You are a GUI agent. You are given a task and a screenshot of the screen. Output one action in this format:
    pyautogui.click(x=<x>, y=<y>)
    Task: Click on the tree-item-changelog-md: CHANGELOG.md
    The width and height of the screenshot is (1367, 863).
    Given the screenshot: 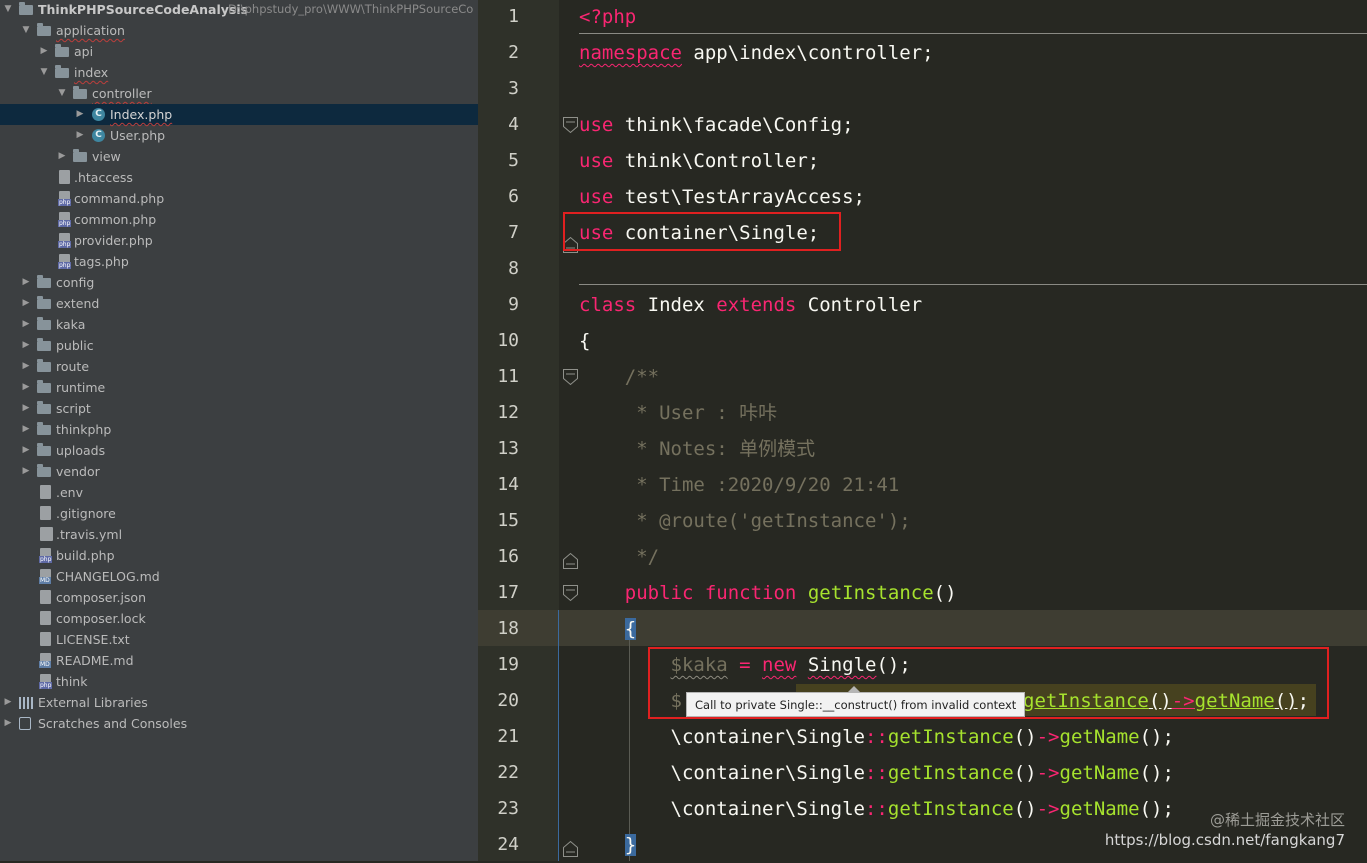 What is the action you would take?
    pyautogui.click(x=239, y=576)
    